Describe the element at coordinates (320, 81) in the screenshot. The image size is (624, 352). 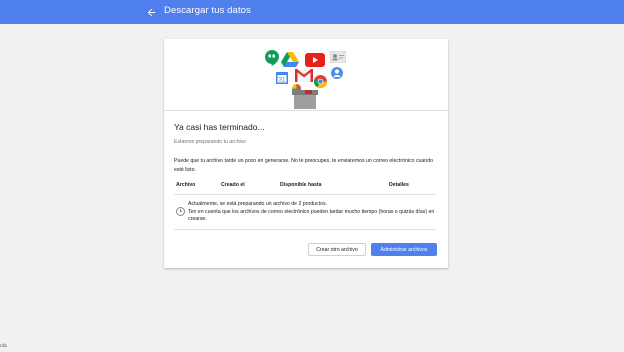
I see `chrome-icon` at that location.